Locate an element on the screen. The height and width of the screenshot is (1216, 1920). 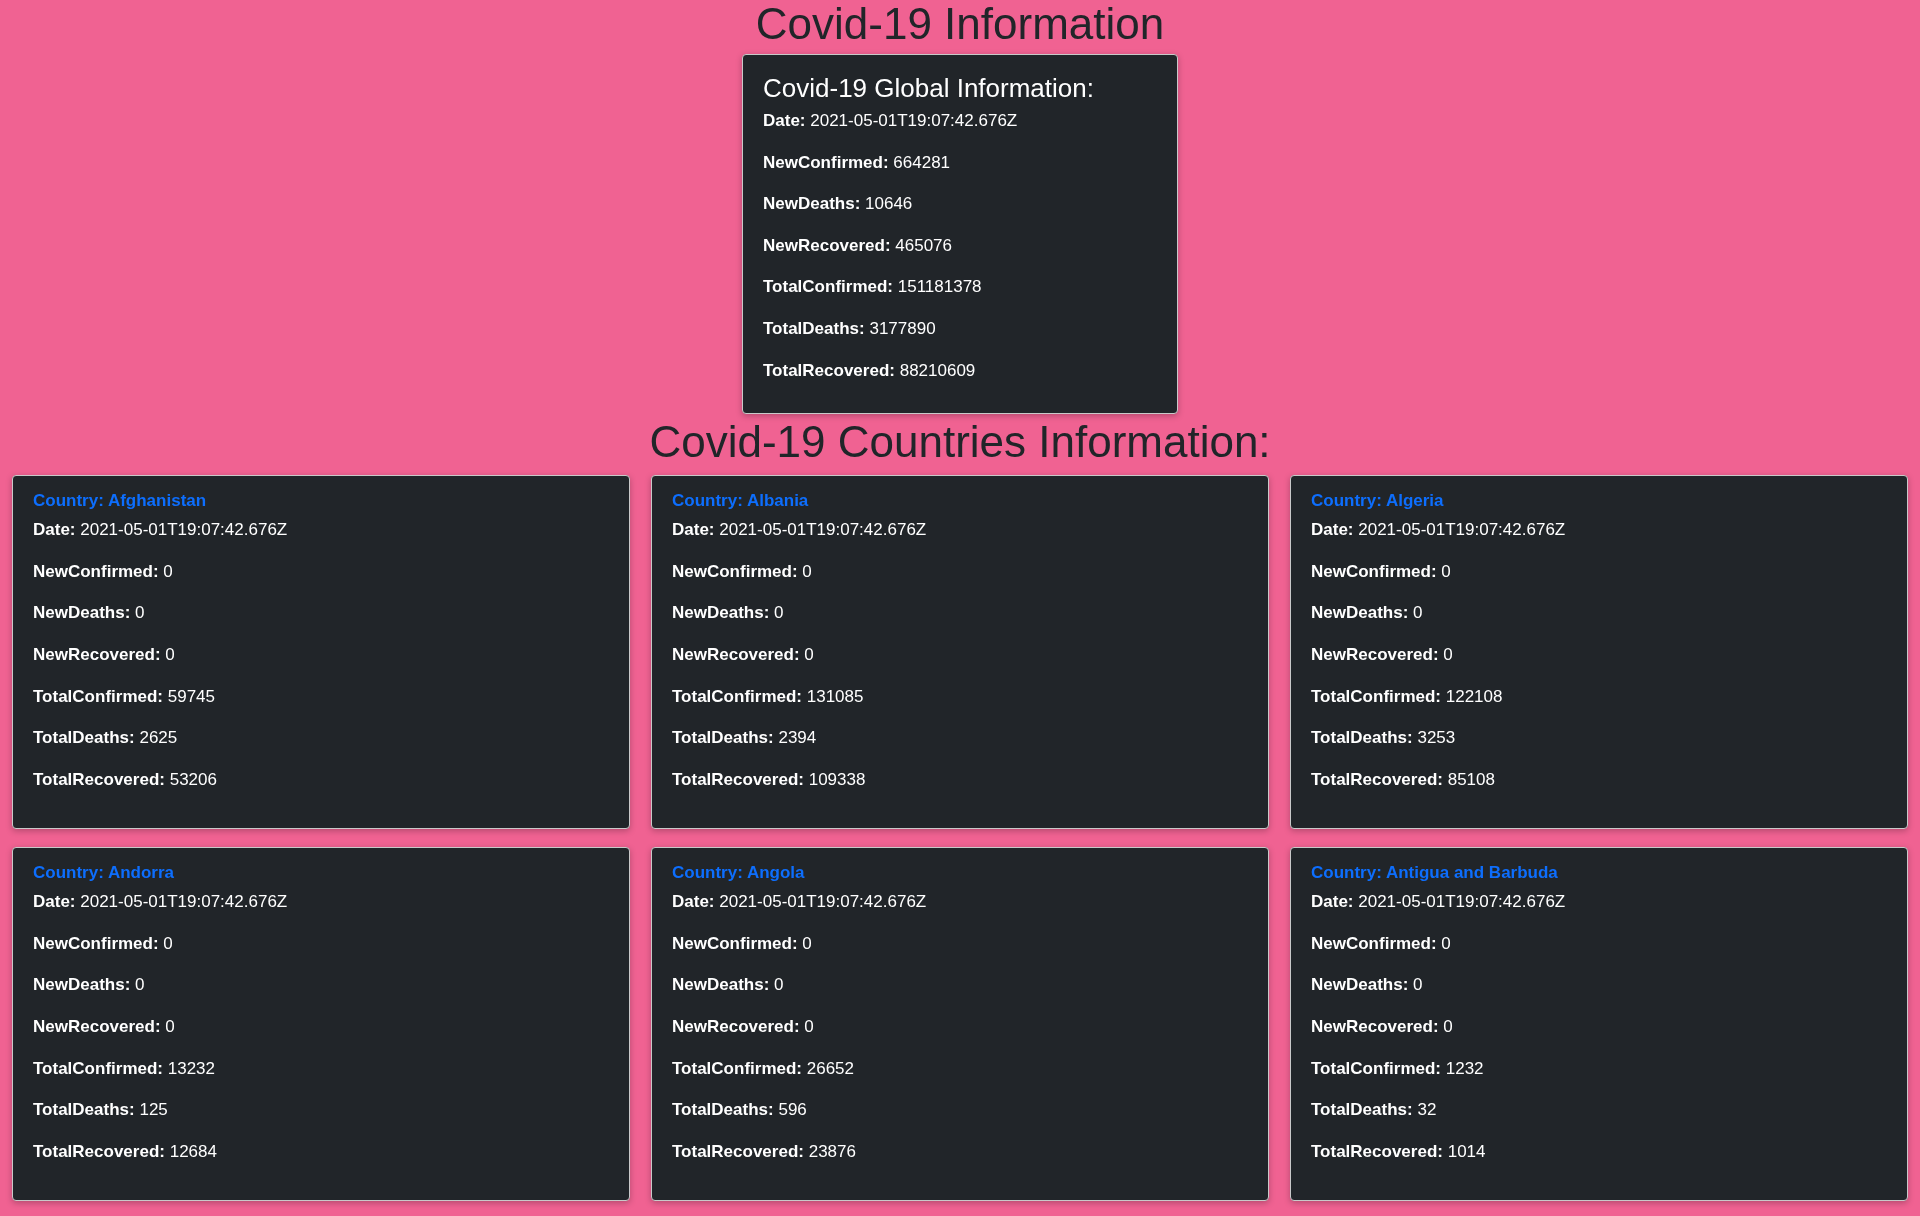
country-title: Country: Andorra is located at coordinates (104, 873).